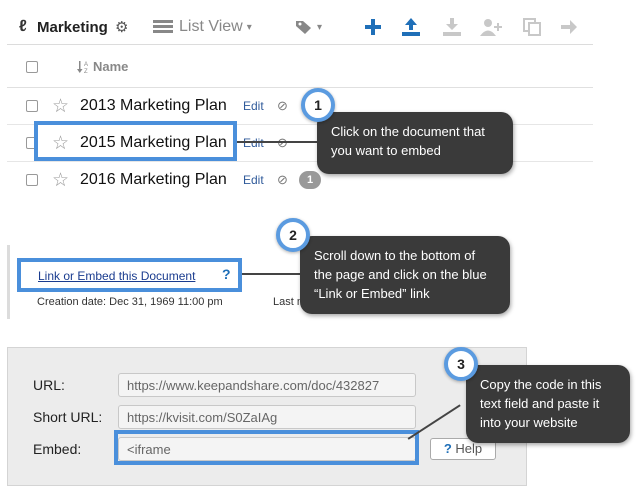  Describe the element at coordinates (68, 417) in the screenshot. I see `short-url-label: Short URL:` at that location.